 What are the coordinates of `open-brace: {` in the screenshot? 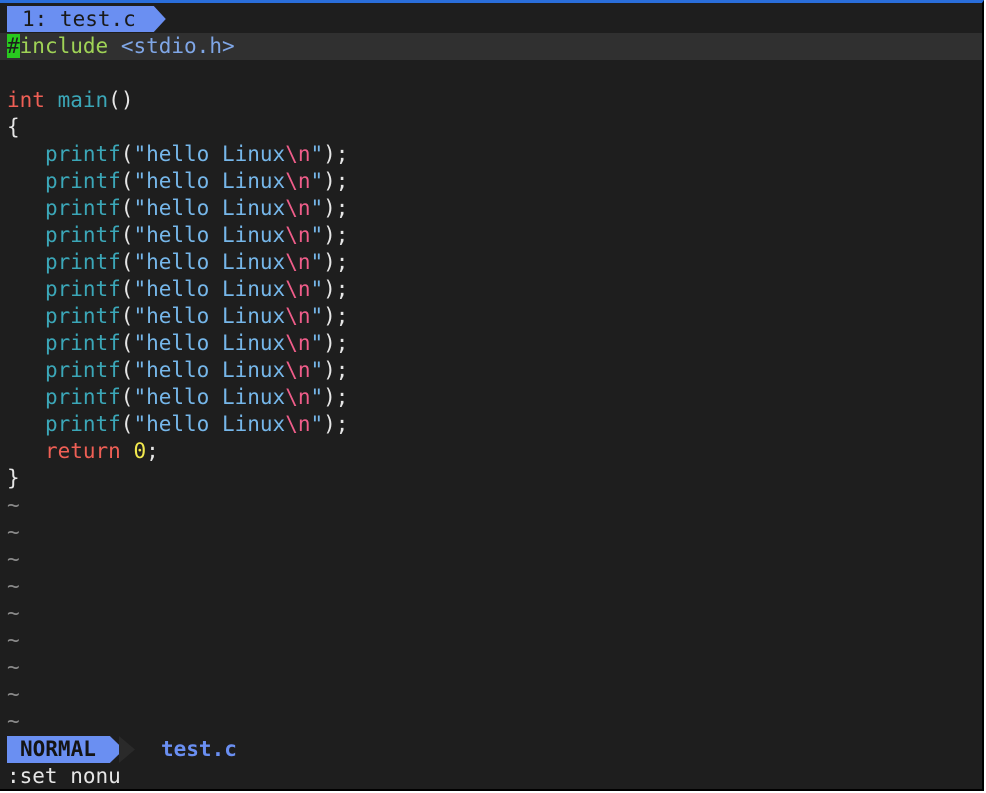 It's located at (13, 127).